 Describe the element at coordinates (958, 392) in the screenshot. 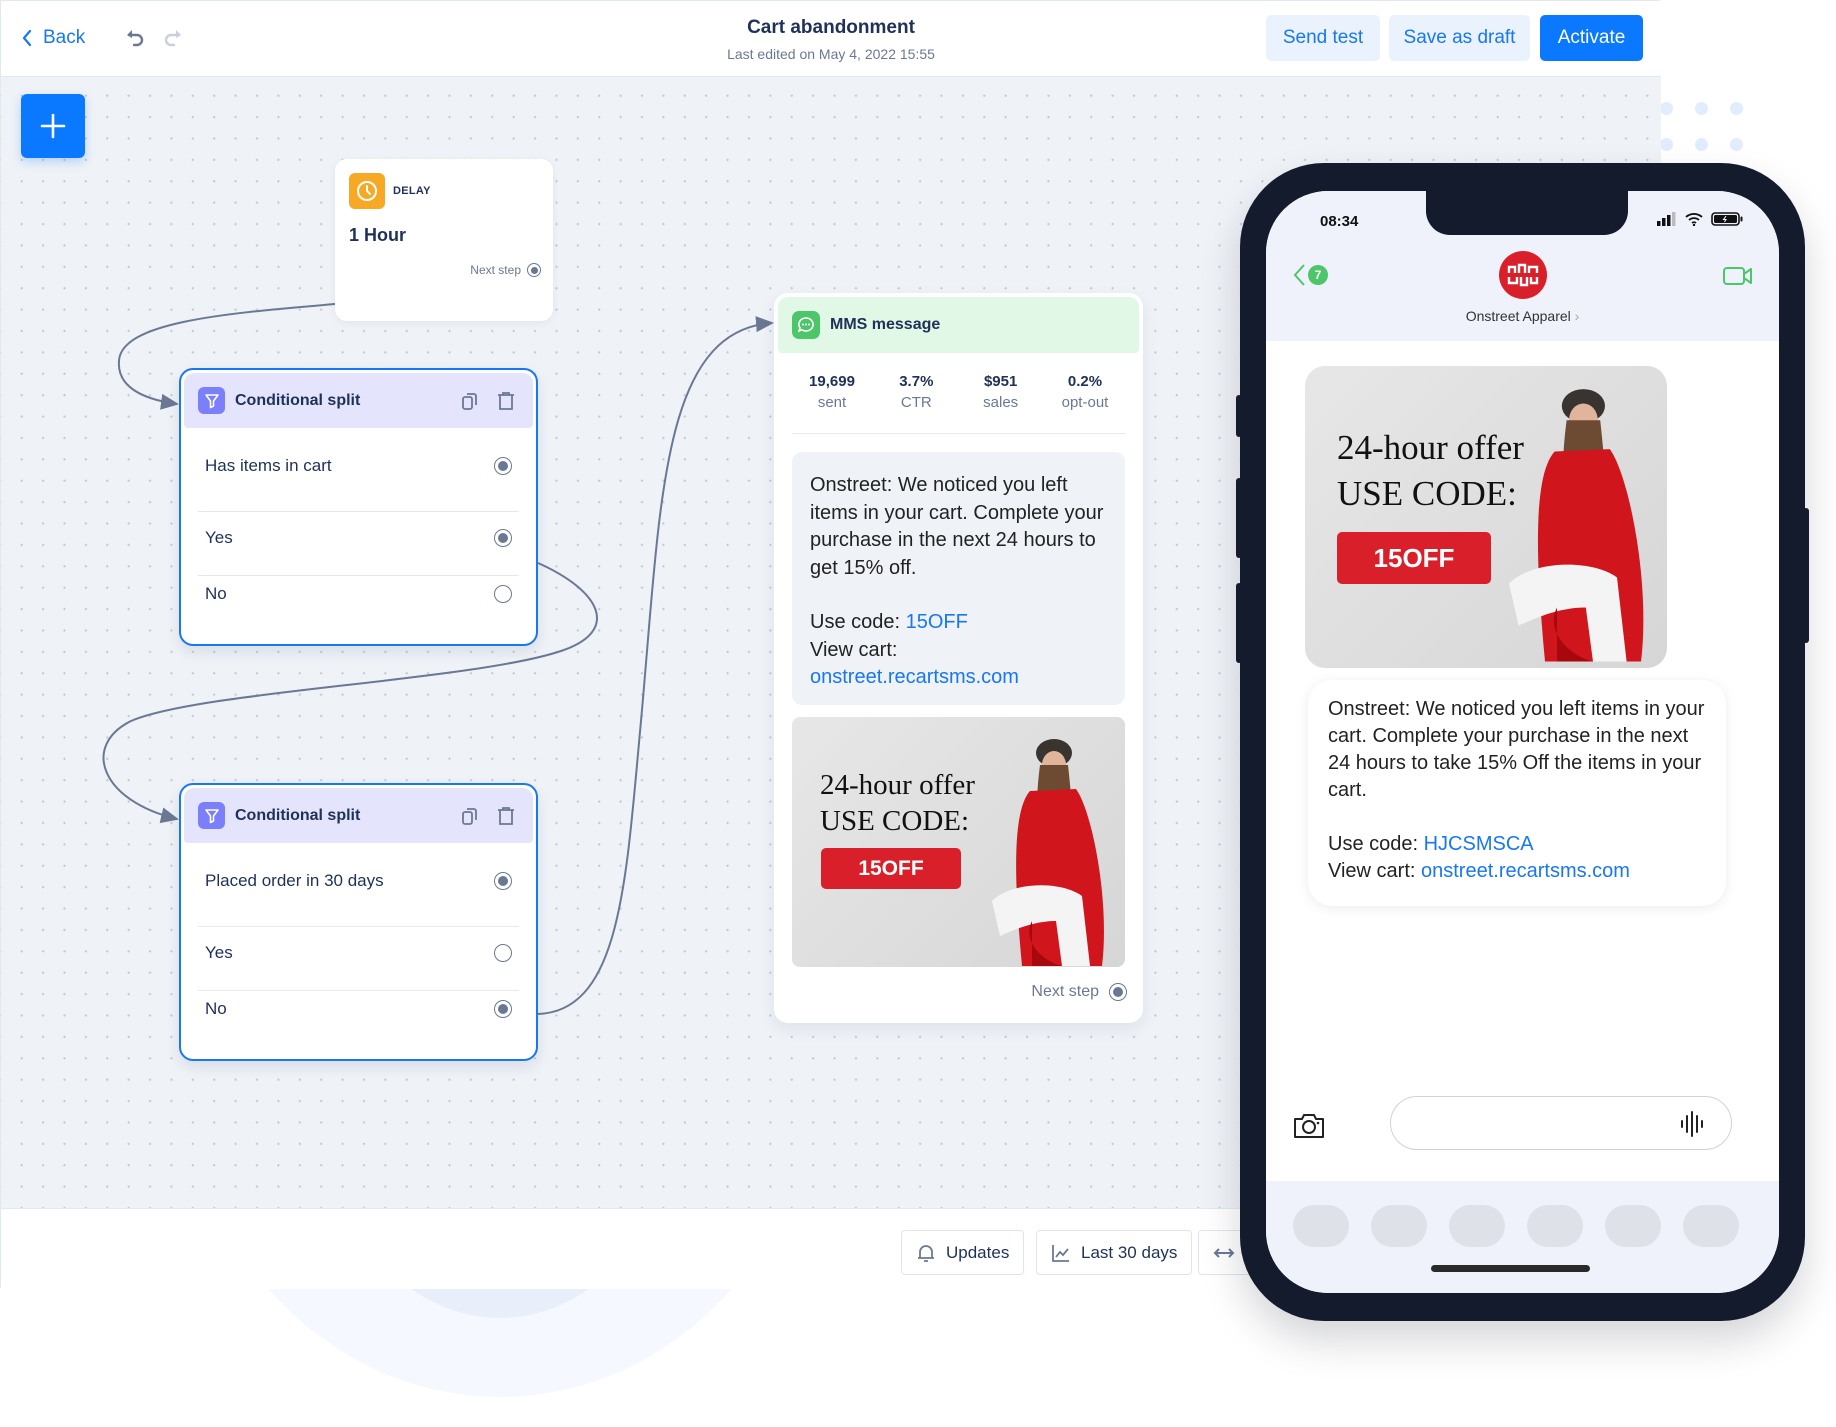

I see `mms-stats: 19,699 sent 3.7% CTR $951 sales 0.2% opt-out` at that location.